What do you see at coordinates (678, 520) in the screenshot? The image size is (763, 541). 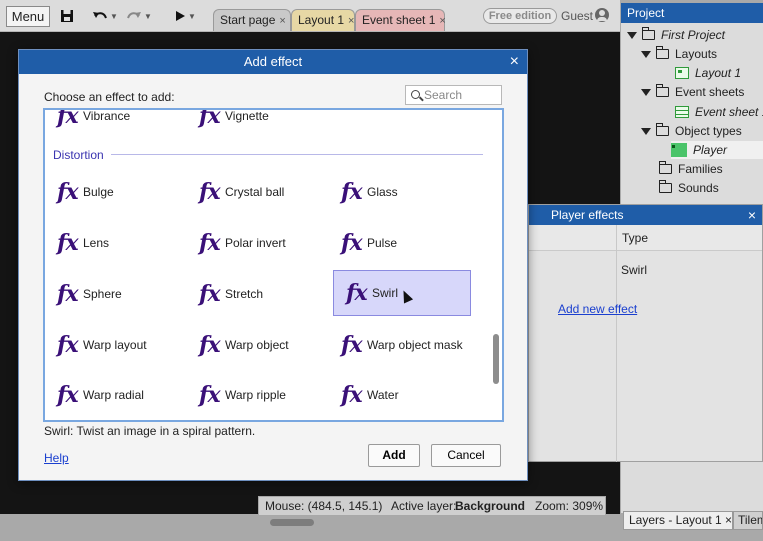 I see `tab-layers: Layers - Layout 1 ×` at bounding box center [678, 520].